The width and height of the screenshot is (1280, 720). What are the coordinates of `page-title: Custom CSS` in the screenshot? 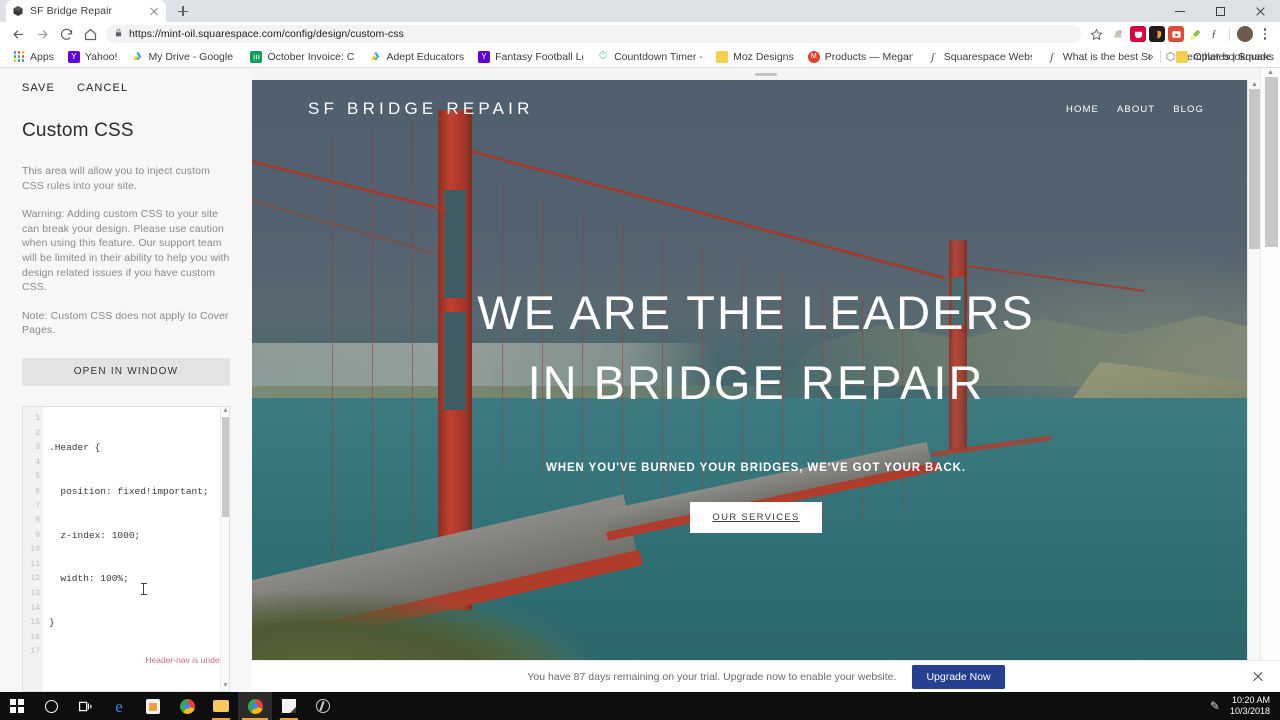 It's located at (78, 130).